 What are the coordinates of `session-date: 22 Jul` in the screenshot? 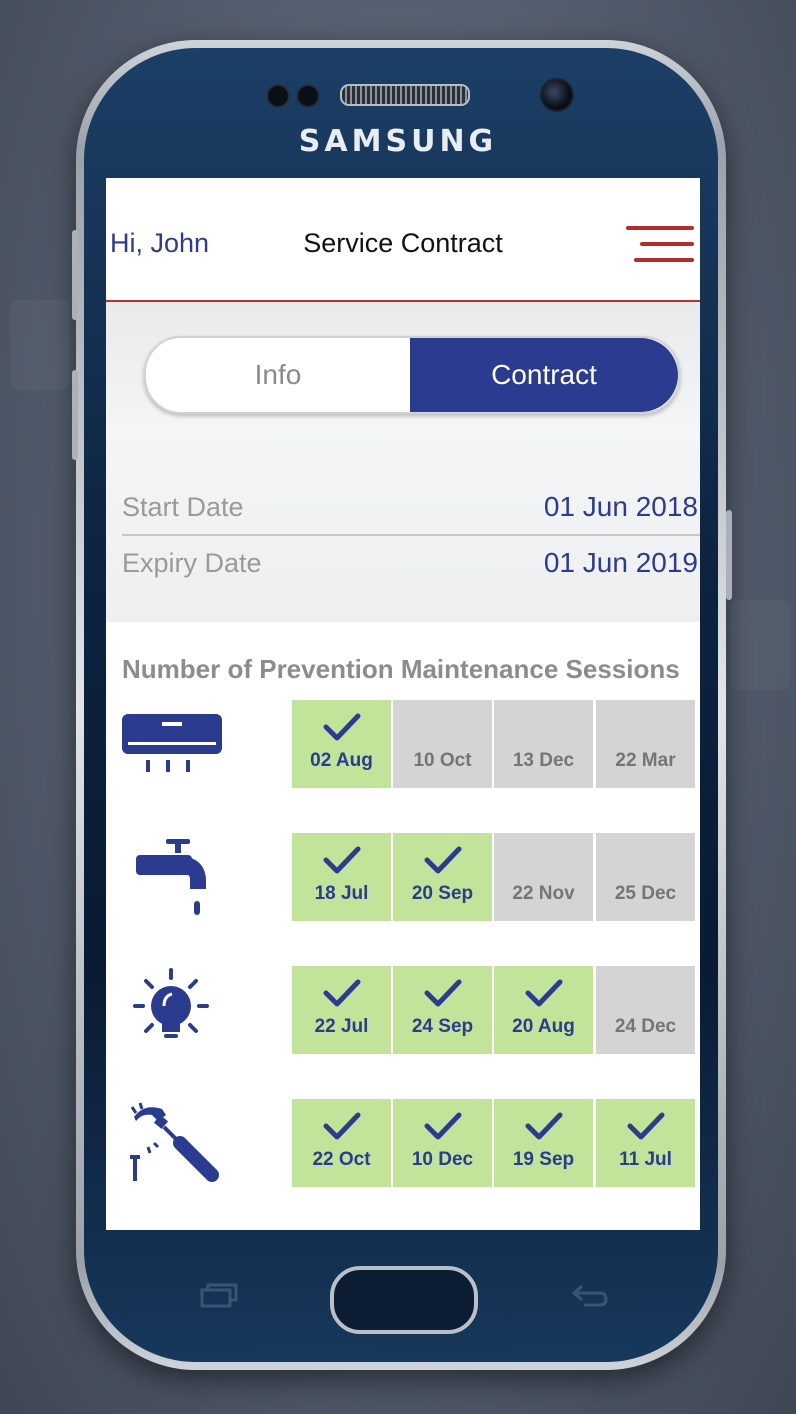 It's located at (341, 1026).